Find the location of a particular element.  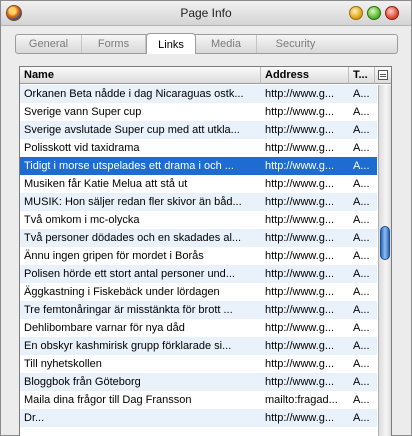

tab-security: Security is located at coordinates (295, 44).